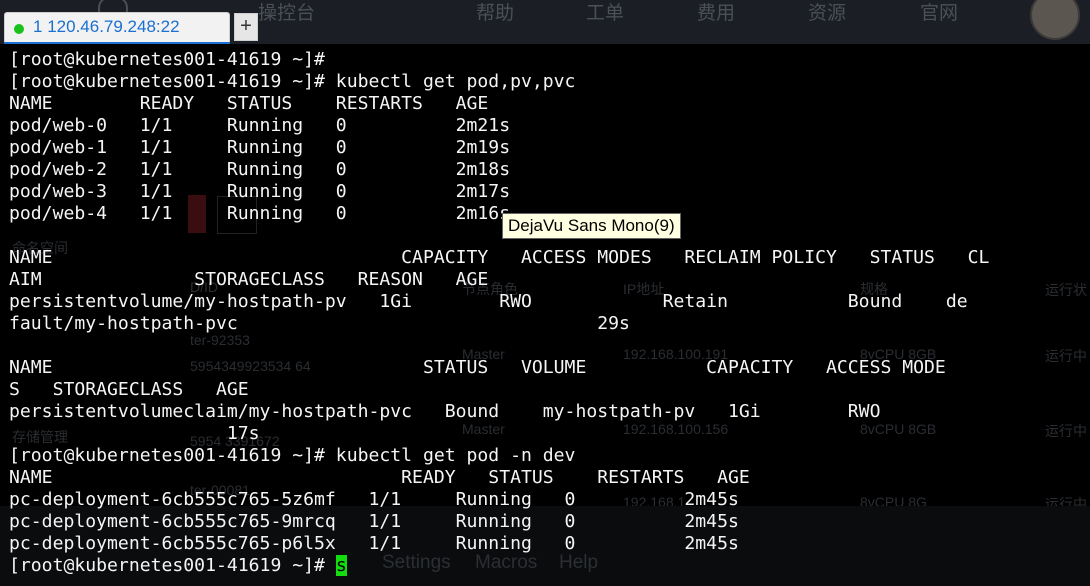 The image size is (1090, 586). What do you see at coordinates (260, 169) in the screenshot?
I see `terminal-line: pod/web-2 1/1 Running 0 2m18s` at bounding box center [260, 169].